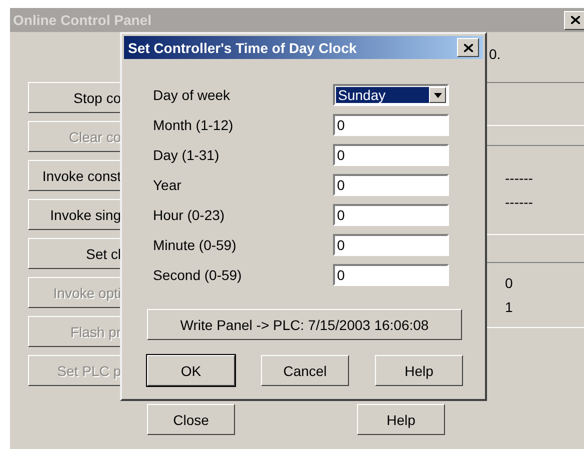  Describe the element at coordinates (495, 54) in the screenshot. I see `status-text: 0.` at that location.